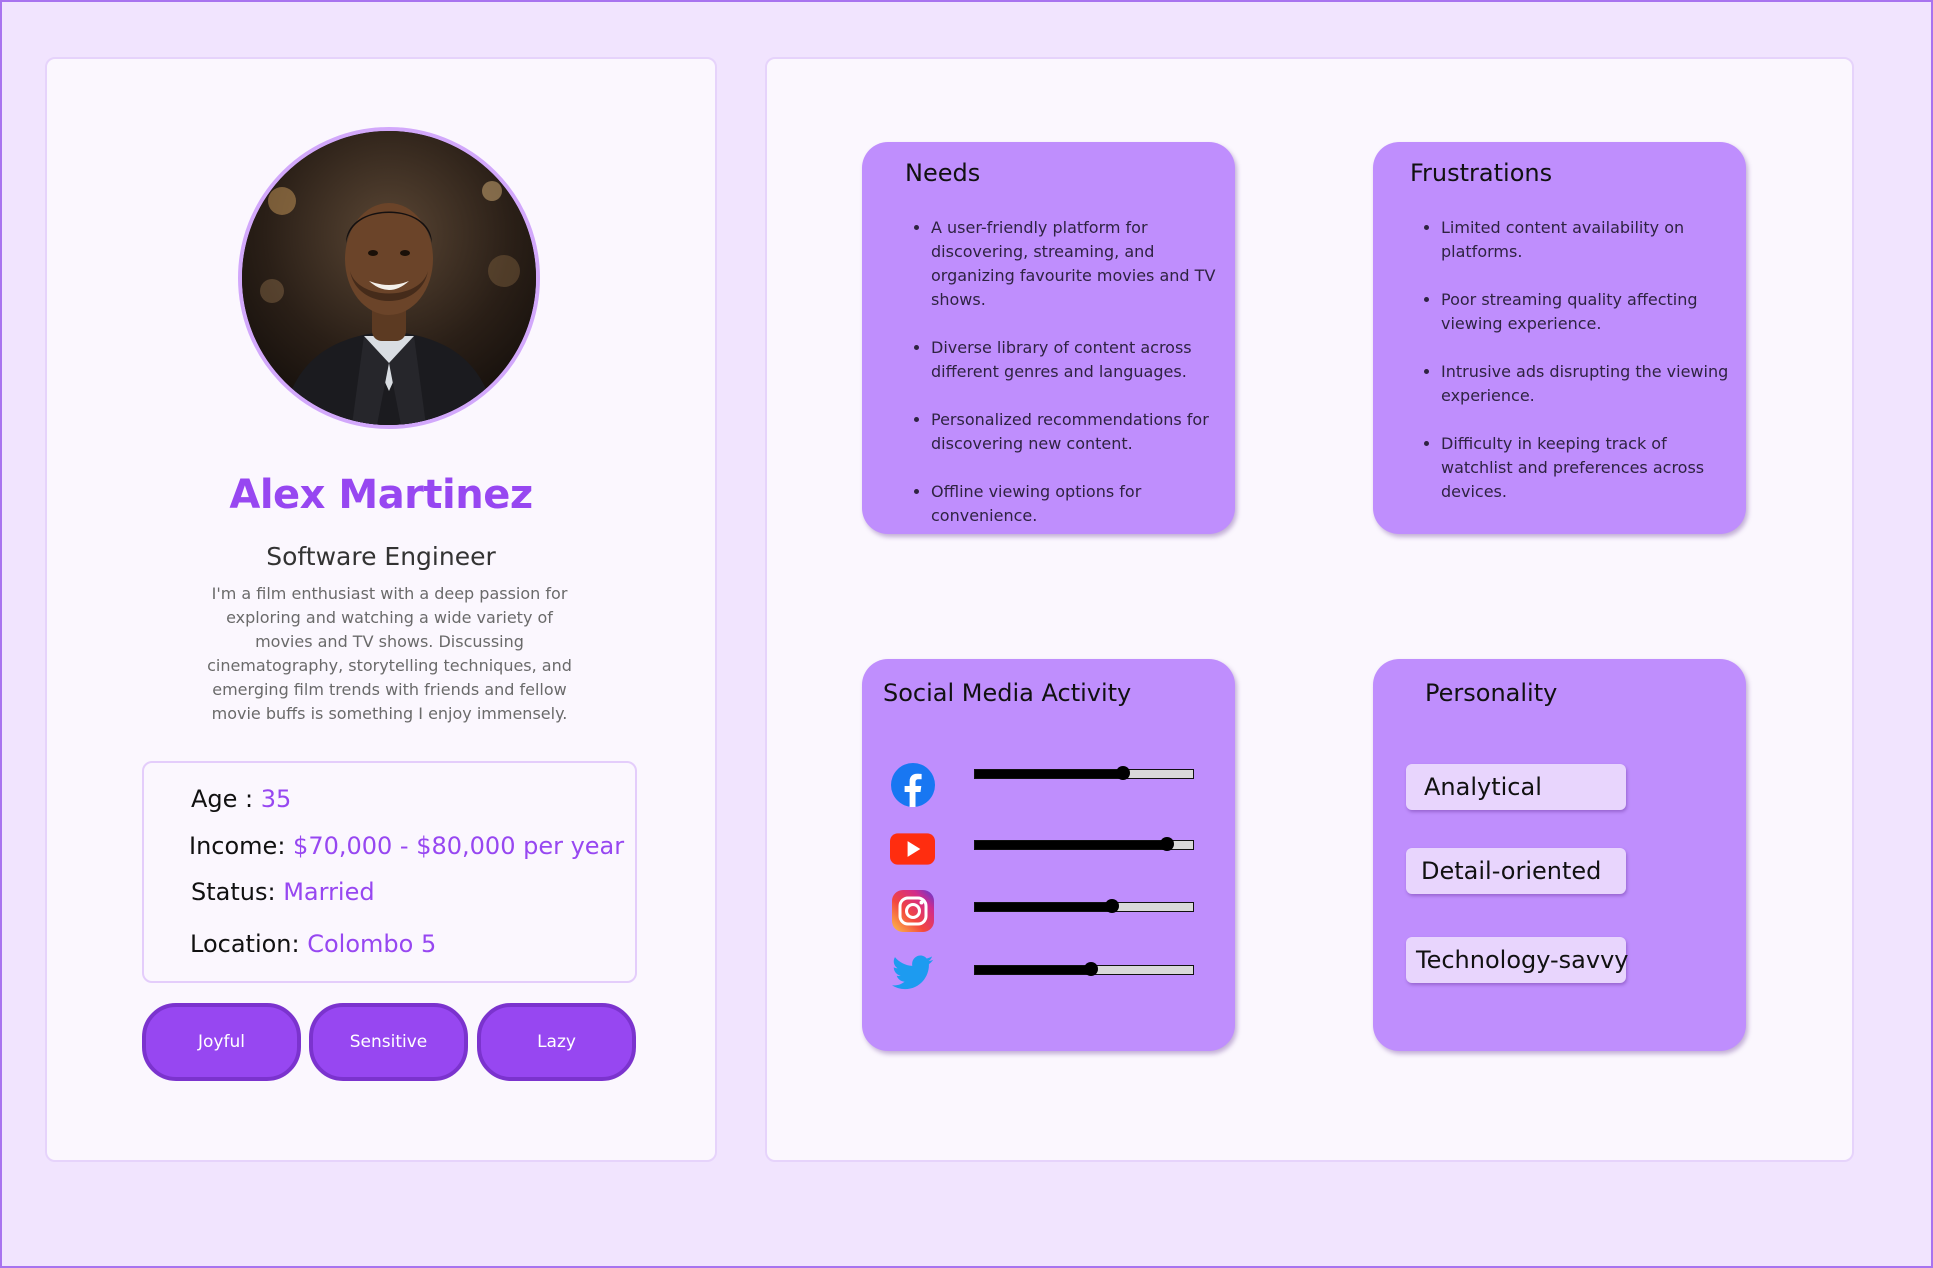 This screenshot has height=1268, width=1933. What do you see at coordinates (1516, 871) in the screenshot?
I see `personality-tag-detail-oriented: Detail-oriented` at bounding box center [1516, 871].